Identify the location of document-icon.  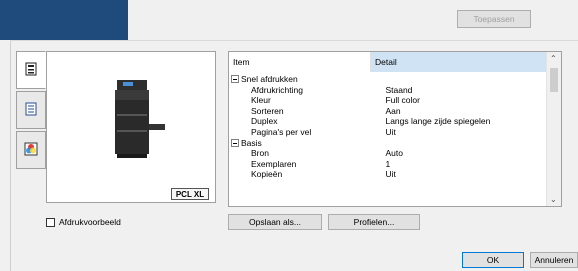
(31, 110).